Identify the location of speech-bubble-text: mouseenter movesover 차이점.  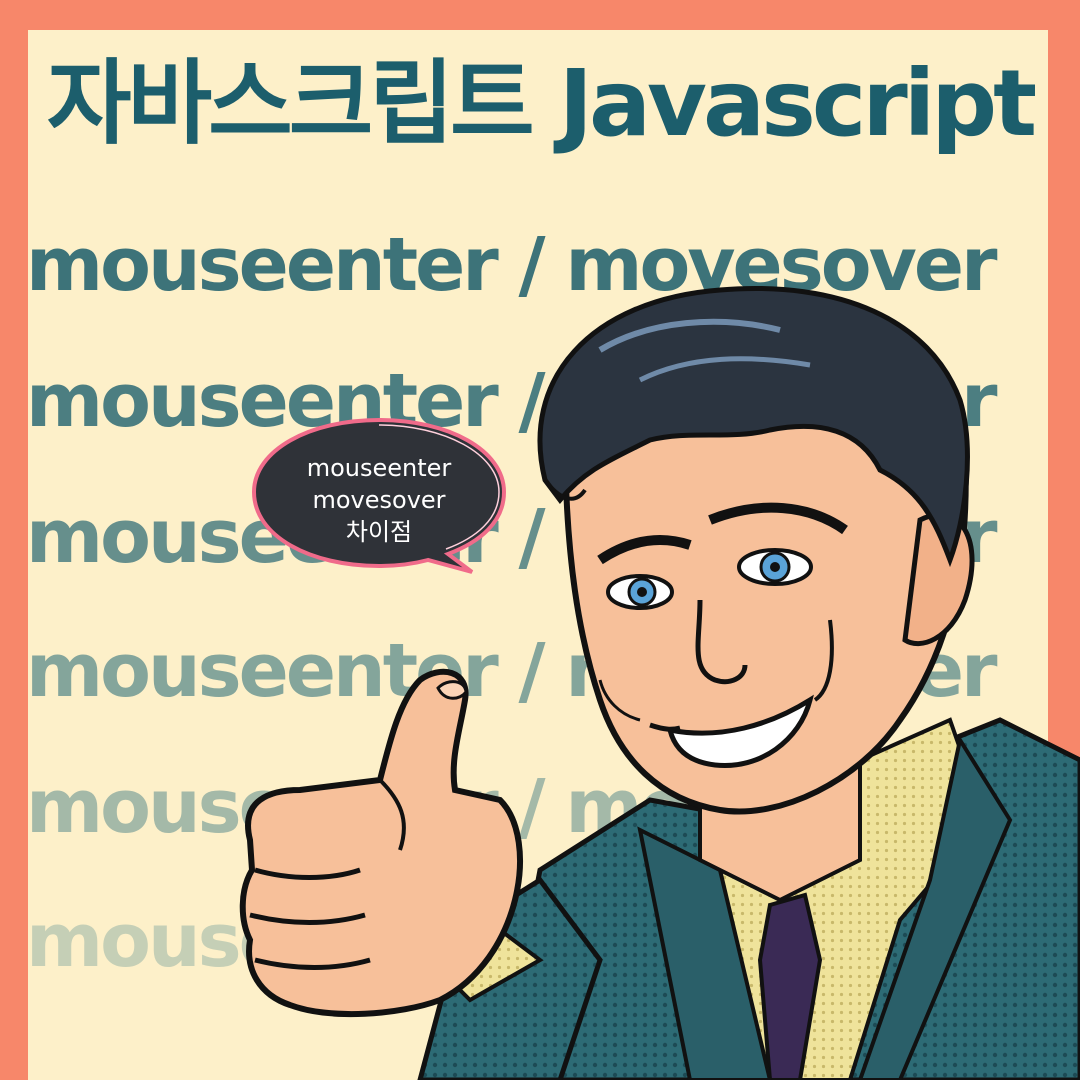
(379, 500).